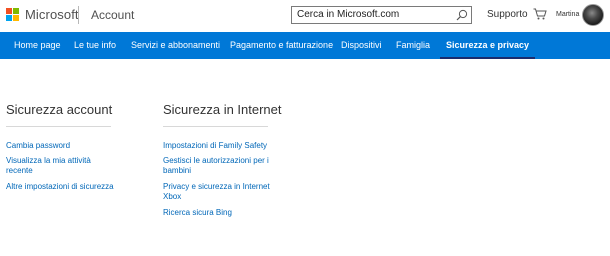  I want to click on account-security-title: Sicurezza account, so click(59, 109).